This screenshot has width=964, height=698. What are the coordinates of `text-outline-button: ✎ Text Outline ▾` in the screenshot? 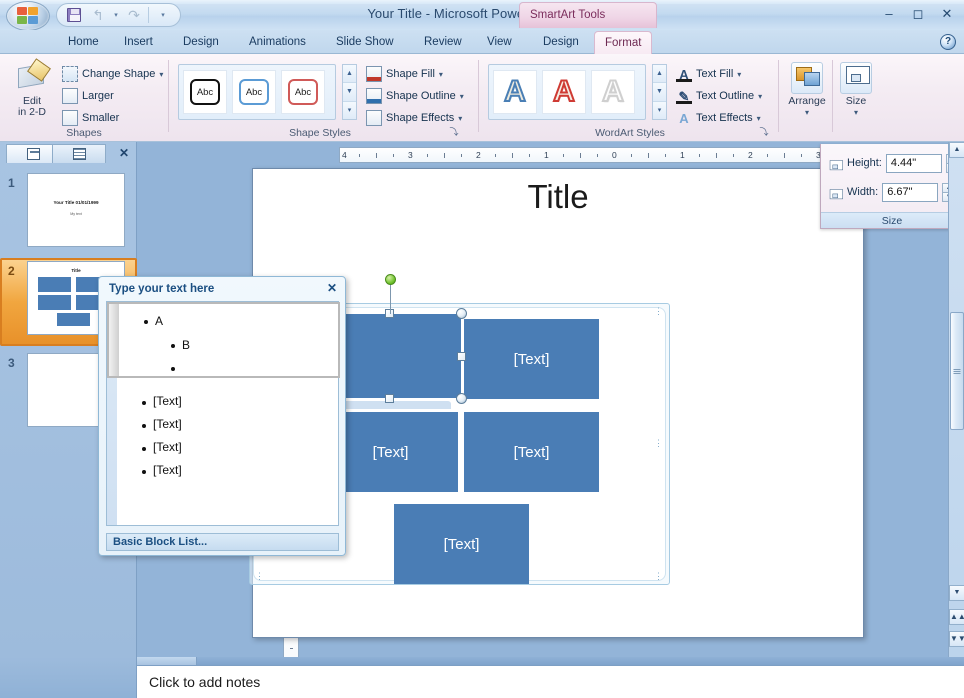 It's located at (719, 96).